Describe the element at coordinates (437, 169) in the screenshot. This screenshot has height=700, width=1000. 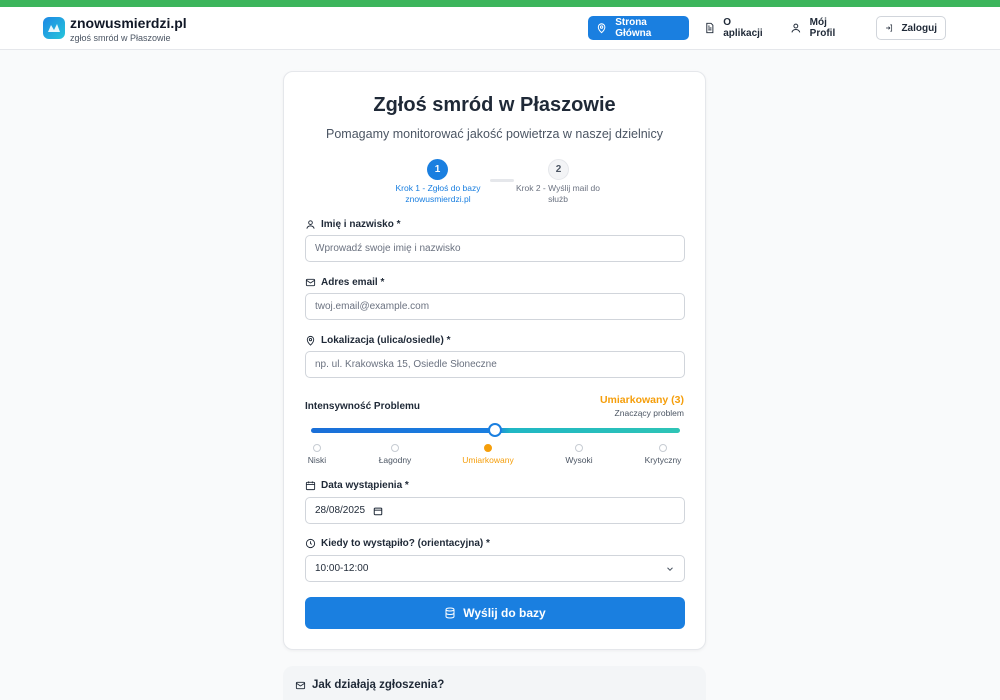
I see `step-1-indicator: 1` at that location.